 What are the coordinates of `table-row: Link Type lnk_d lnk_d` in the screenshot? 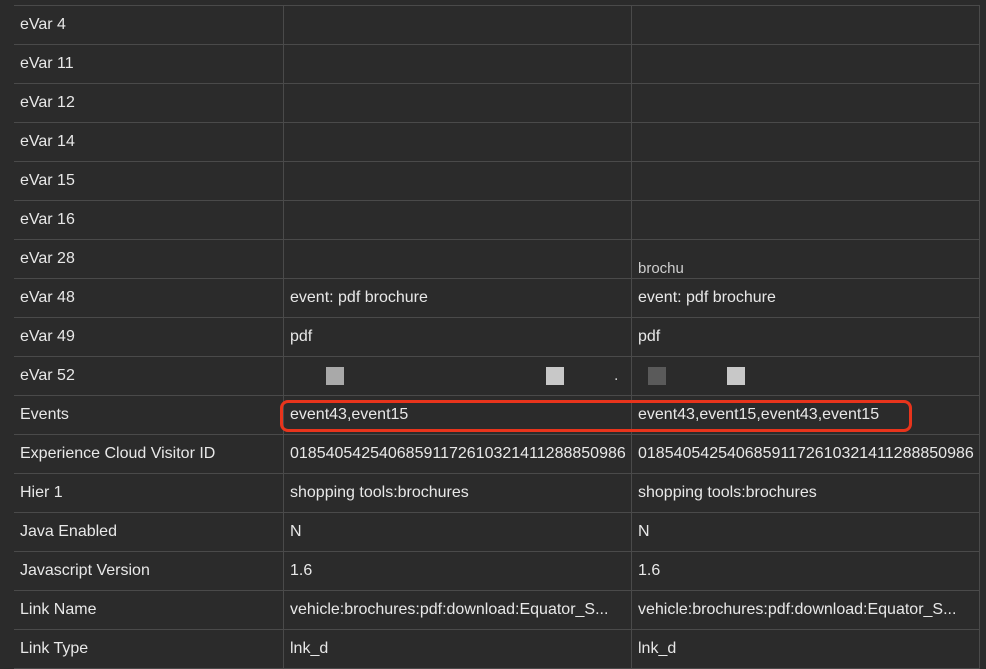 It's located at (497, 649).